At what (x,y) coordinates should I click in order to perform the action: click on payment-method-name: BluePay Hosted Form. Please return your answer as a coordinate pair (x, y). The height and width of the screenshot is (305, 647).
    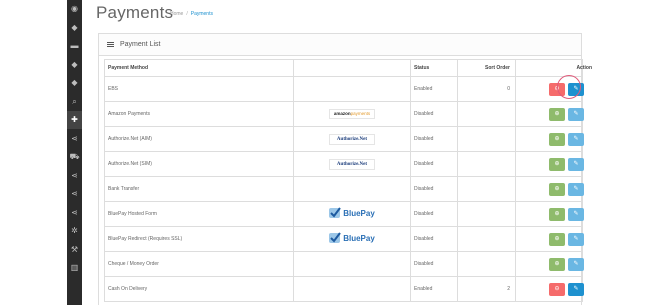
    Looking at the image, I should click on (199, 214).